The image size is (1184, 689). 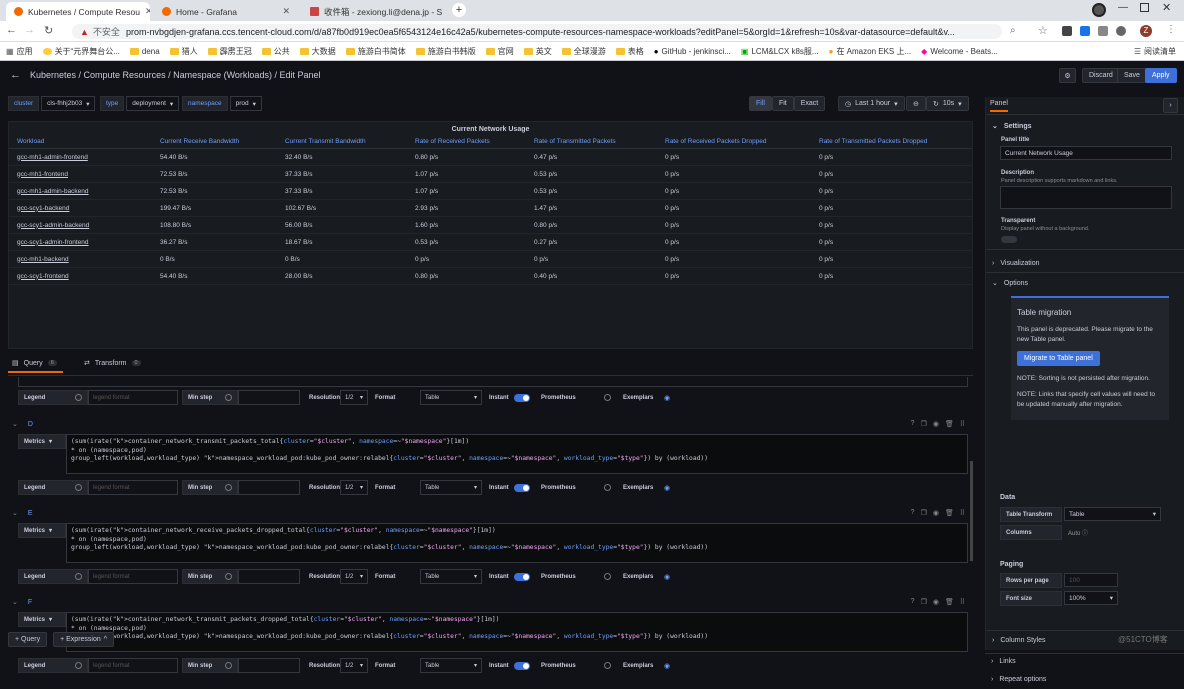 What do you see at coordinates (35, 366) in the screenshot?
I see `tab-query: ▤ Query 6` at bounding box center [35, 366].